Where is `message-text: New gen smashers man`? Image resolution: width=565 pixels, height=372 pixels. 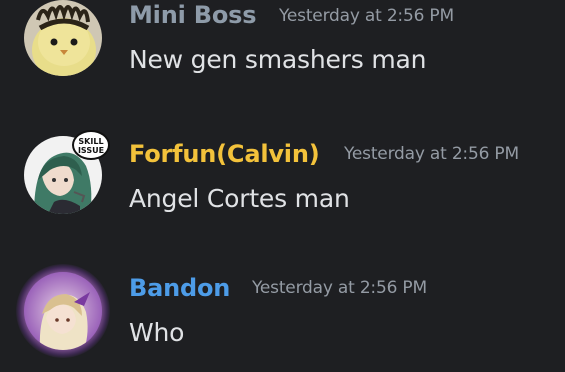 message-text: New gen smashers man is located at coordinates (278, 59).